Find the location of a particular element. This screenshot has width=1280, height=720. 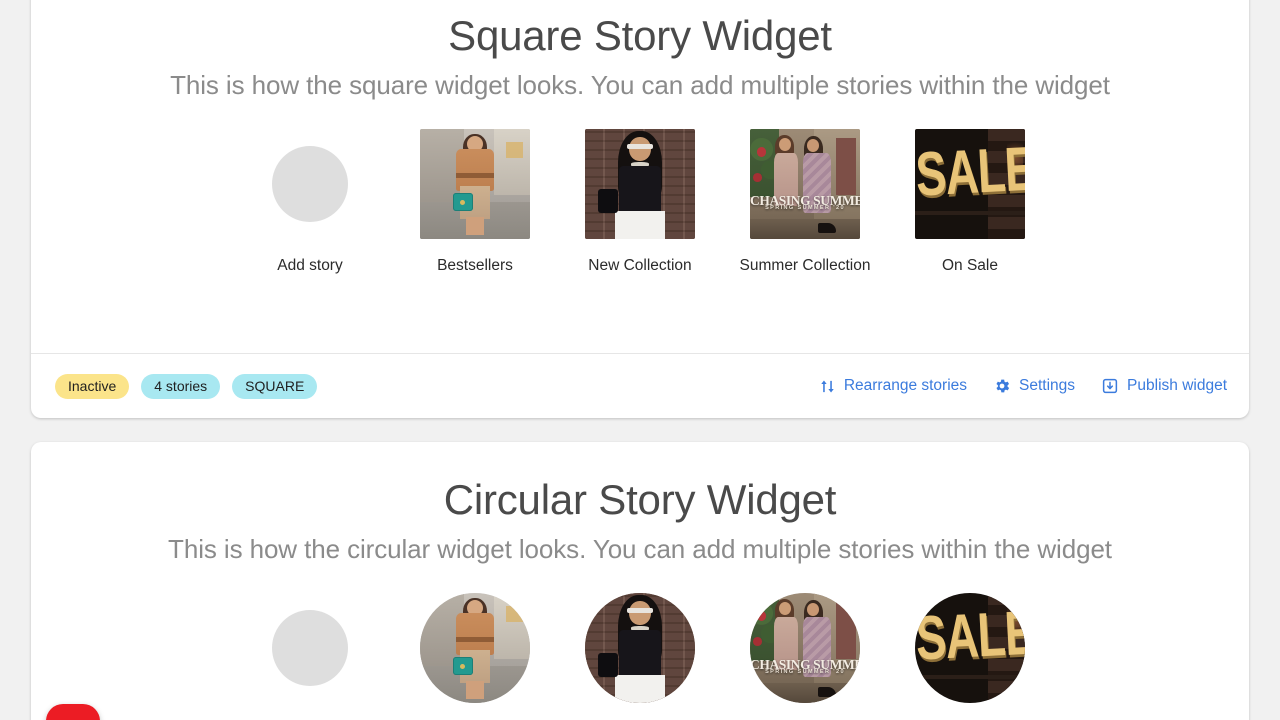

add-story-button-circular: Add story is located at coordinates (310, 656).